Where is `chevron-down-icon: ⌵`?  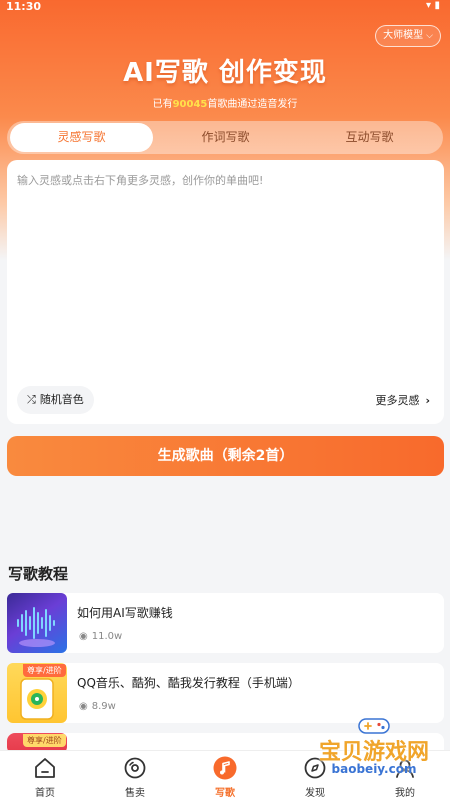 chevron-down-icon: ⌵ is located at coordinates (429, 36).